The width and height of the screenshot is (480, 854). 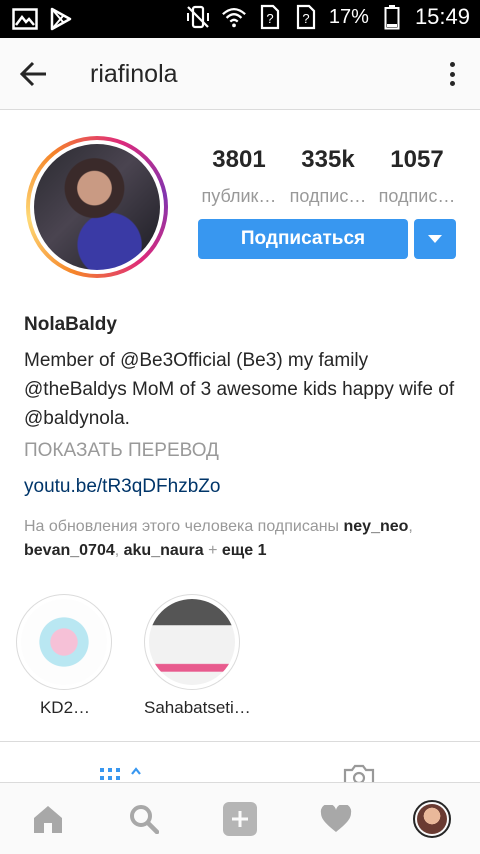 I want to click on nav-activity, so click(x=336, y=818).